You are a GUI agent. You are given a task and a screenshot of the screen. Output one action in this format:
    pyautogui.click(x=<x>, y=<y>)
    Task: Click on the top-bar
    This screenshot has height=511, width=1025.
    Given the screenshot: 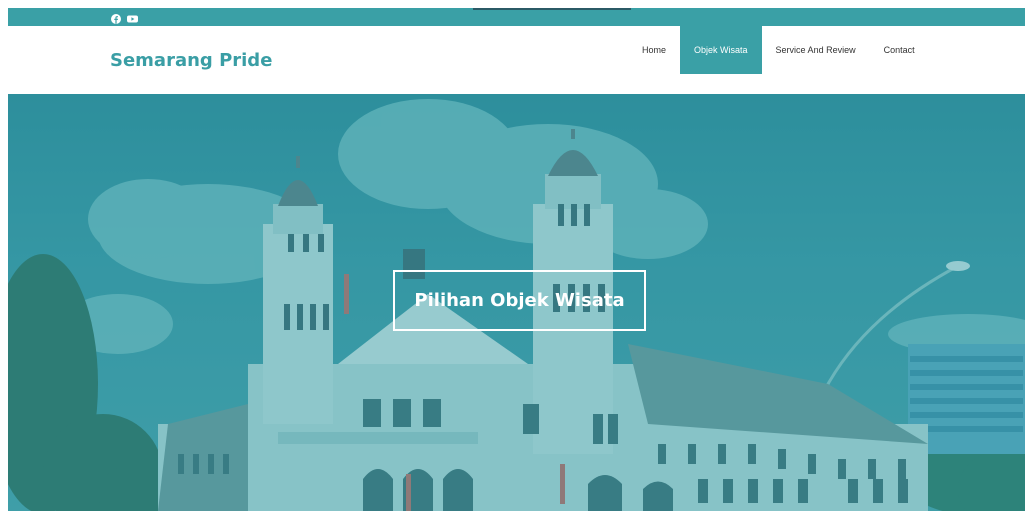 What is the action you would take?
    pyautogui.click(x=516, y=17)
    